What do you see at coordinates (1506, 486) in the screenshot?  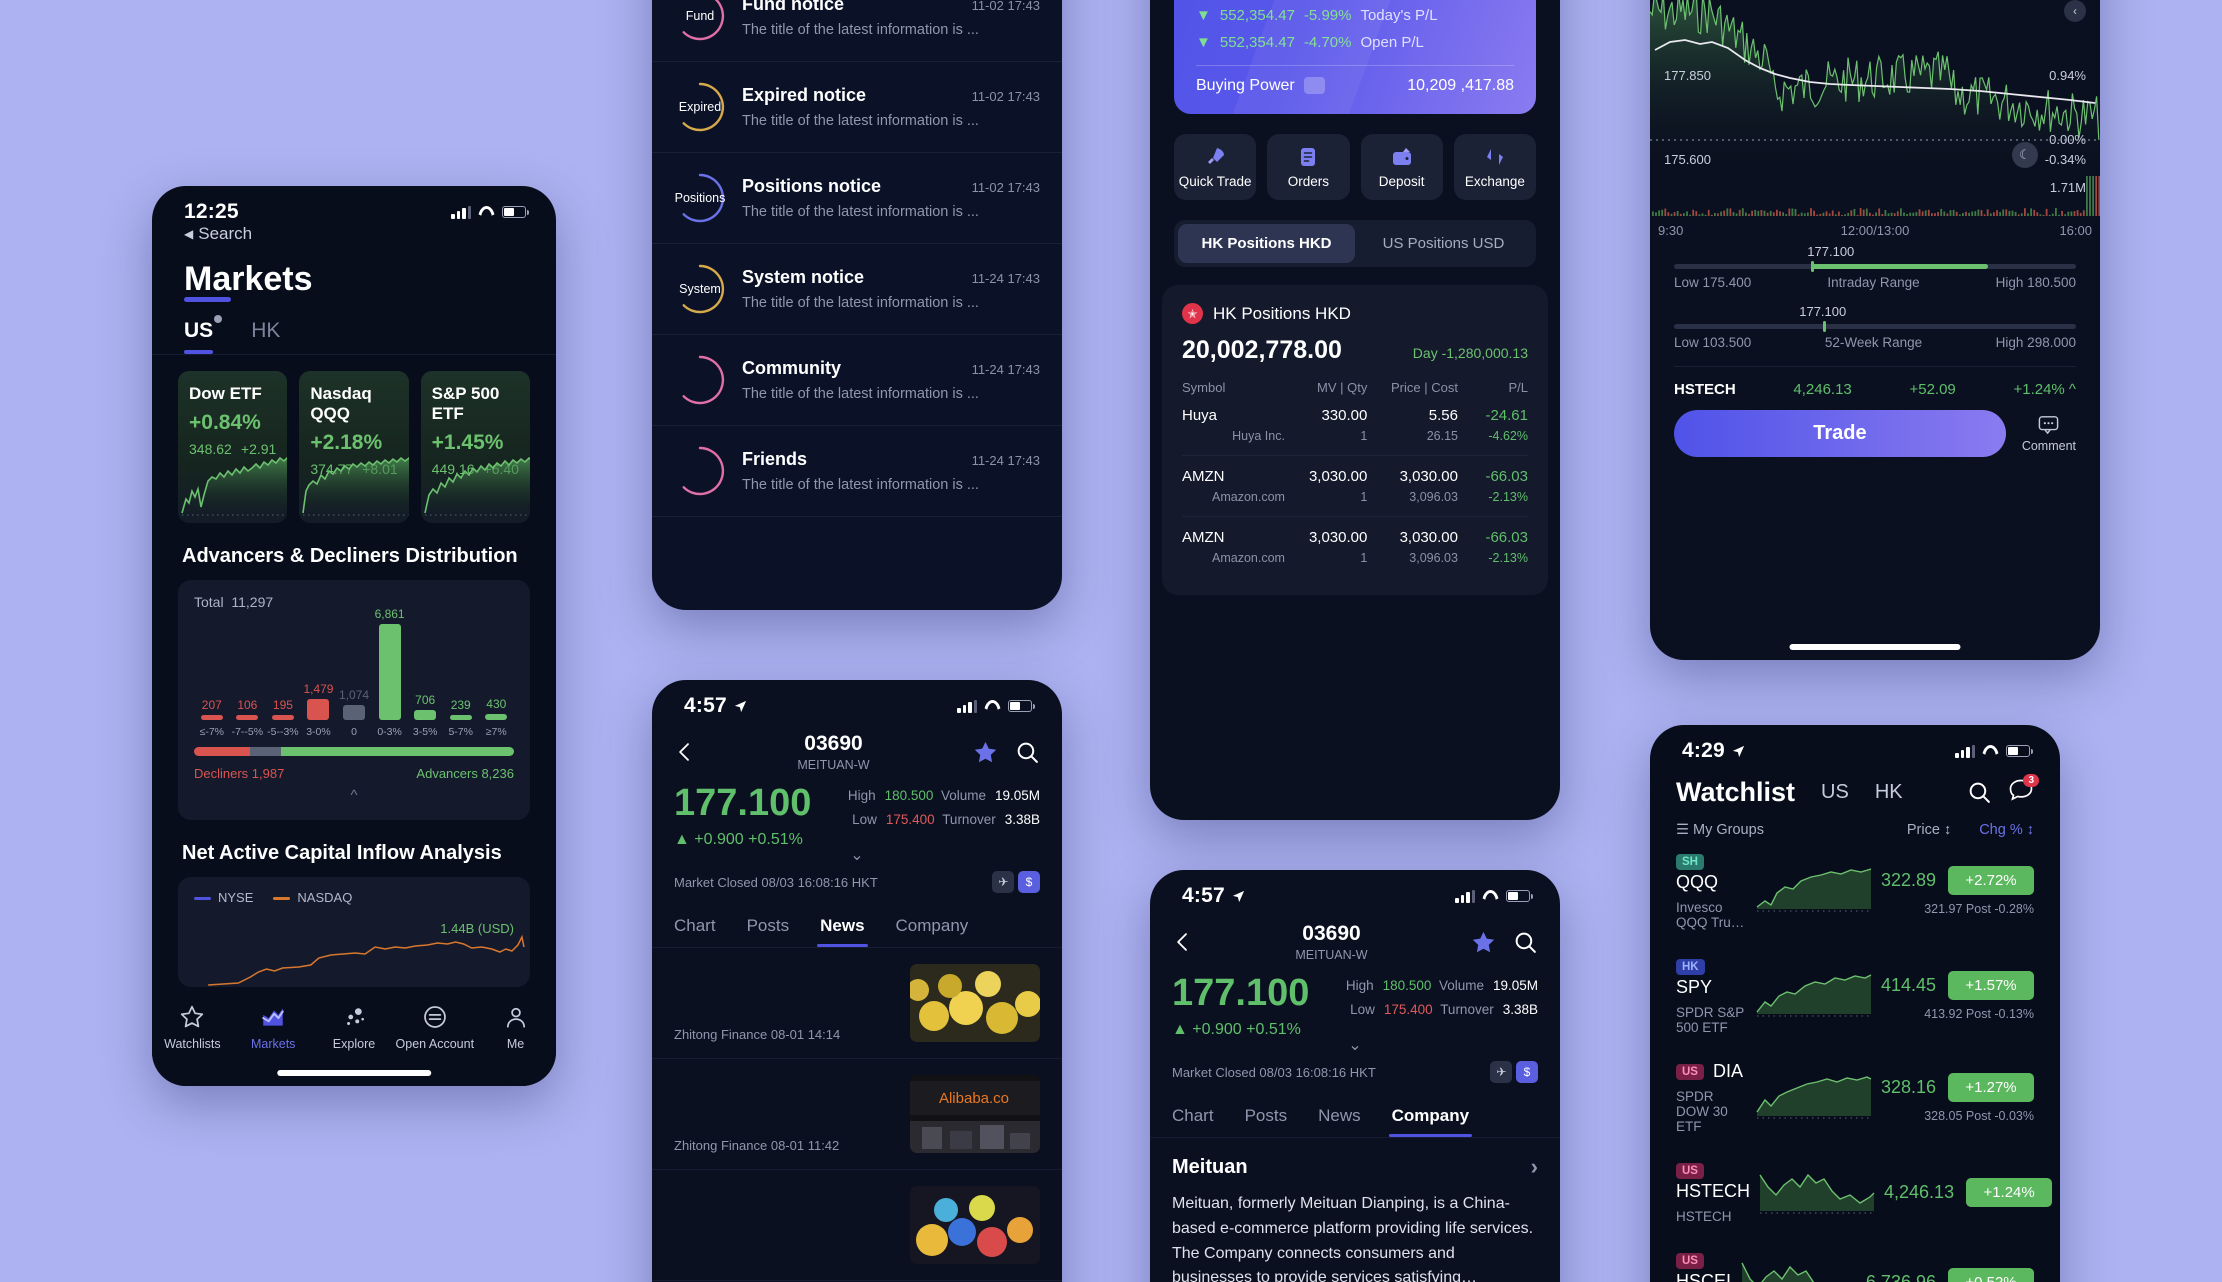 I see `position-pl: -66.03 -2.13%` at bounding box center [1506, 486].